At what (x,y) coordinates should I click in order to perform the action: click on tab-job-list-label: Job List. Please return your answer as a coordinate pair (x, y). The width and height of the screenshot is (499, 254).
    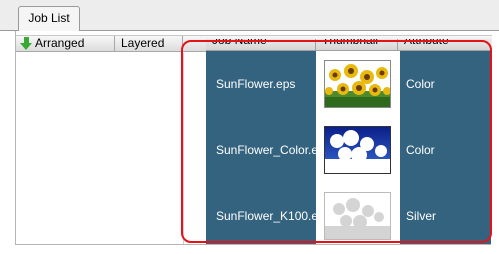
    Looking at the image, I should click on (49, 18).